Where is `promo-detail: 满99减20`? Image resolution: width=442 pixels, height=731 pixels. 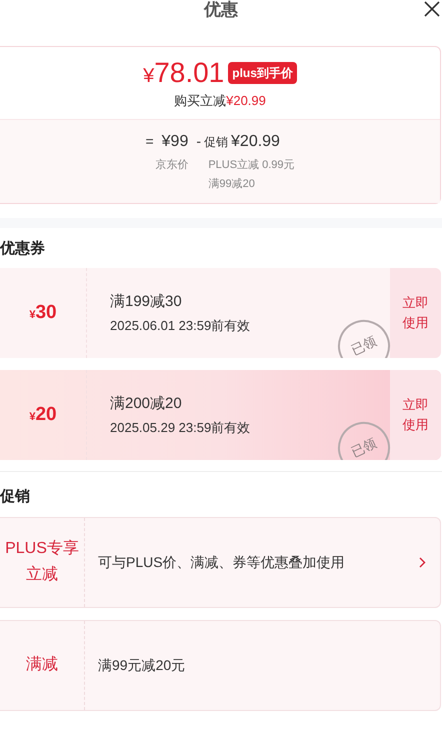 promo-detail: 满99减20 is located at coordinates (232, 184).